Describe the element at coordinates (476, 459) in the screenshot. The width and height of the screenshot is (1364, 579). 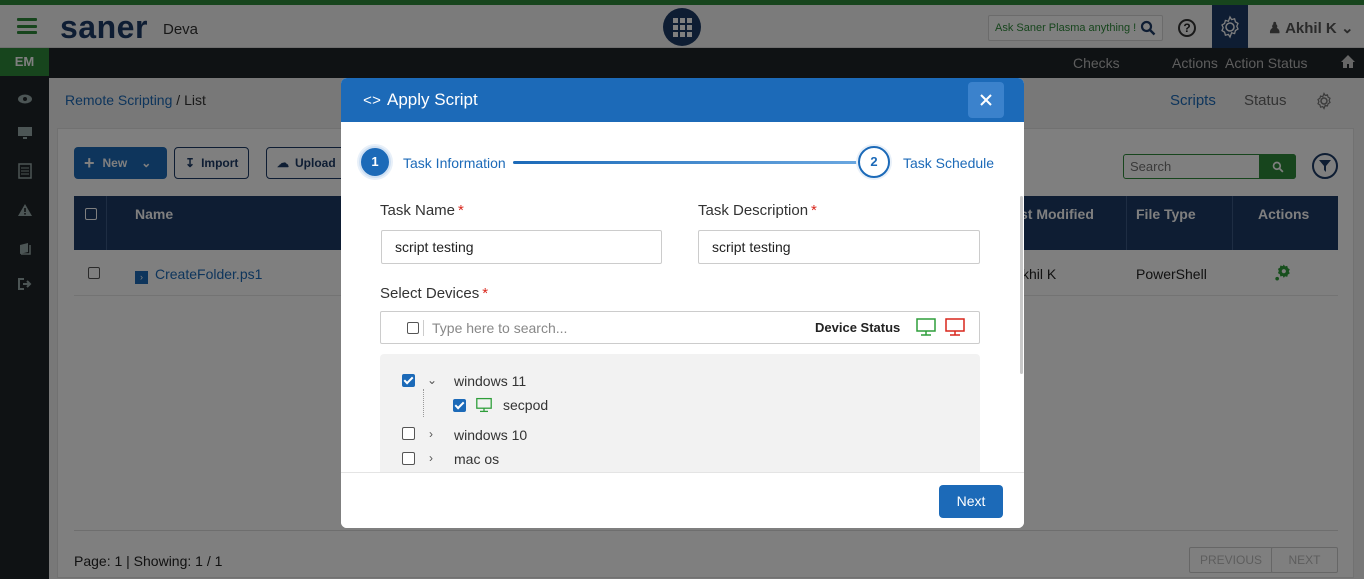
I see `tree-item-mac-os: mac os` at that location.